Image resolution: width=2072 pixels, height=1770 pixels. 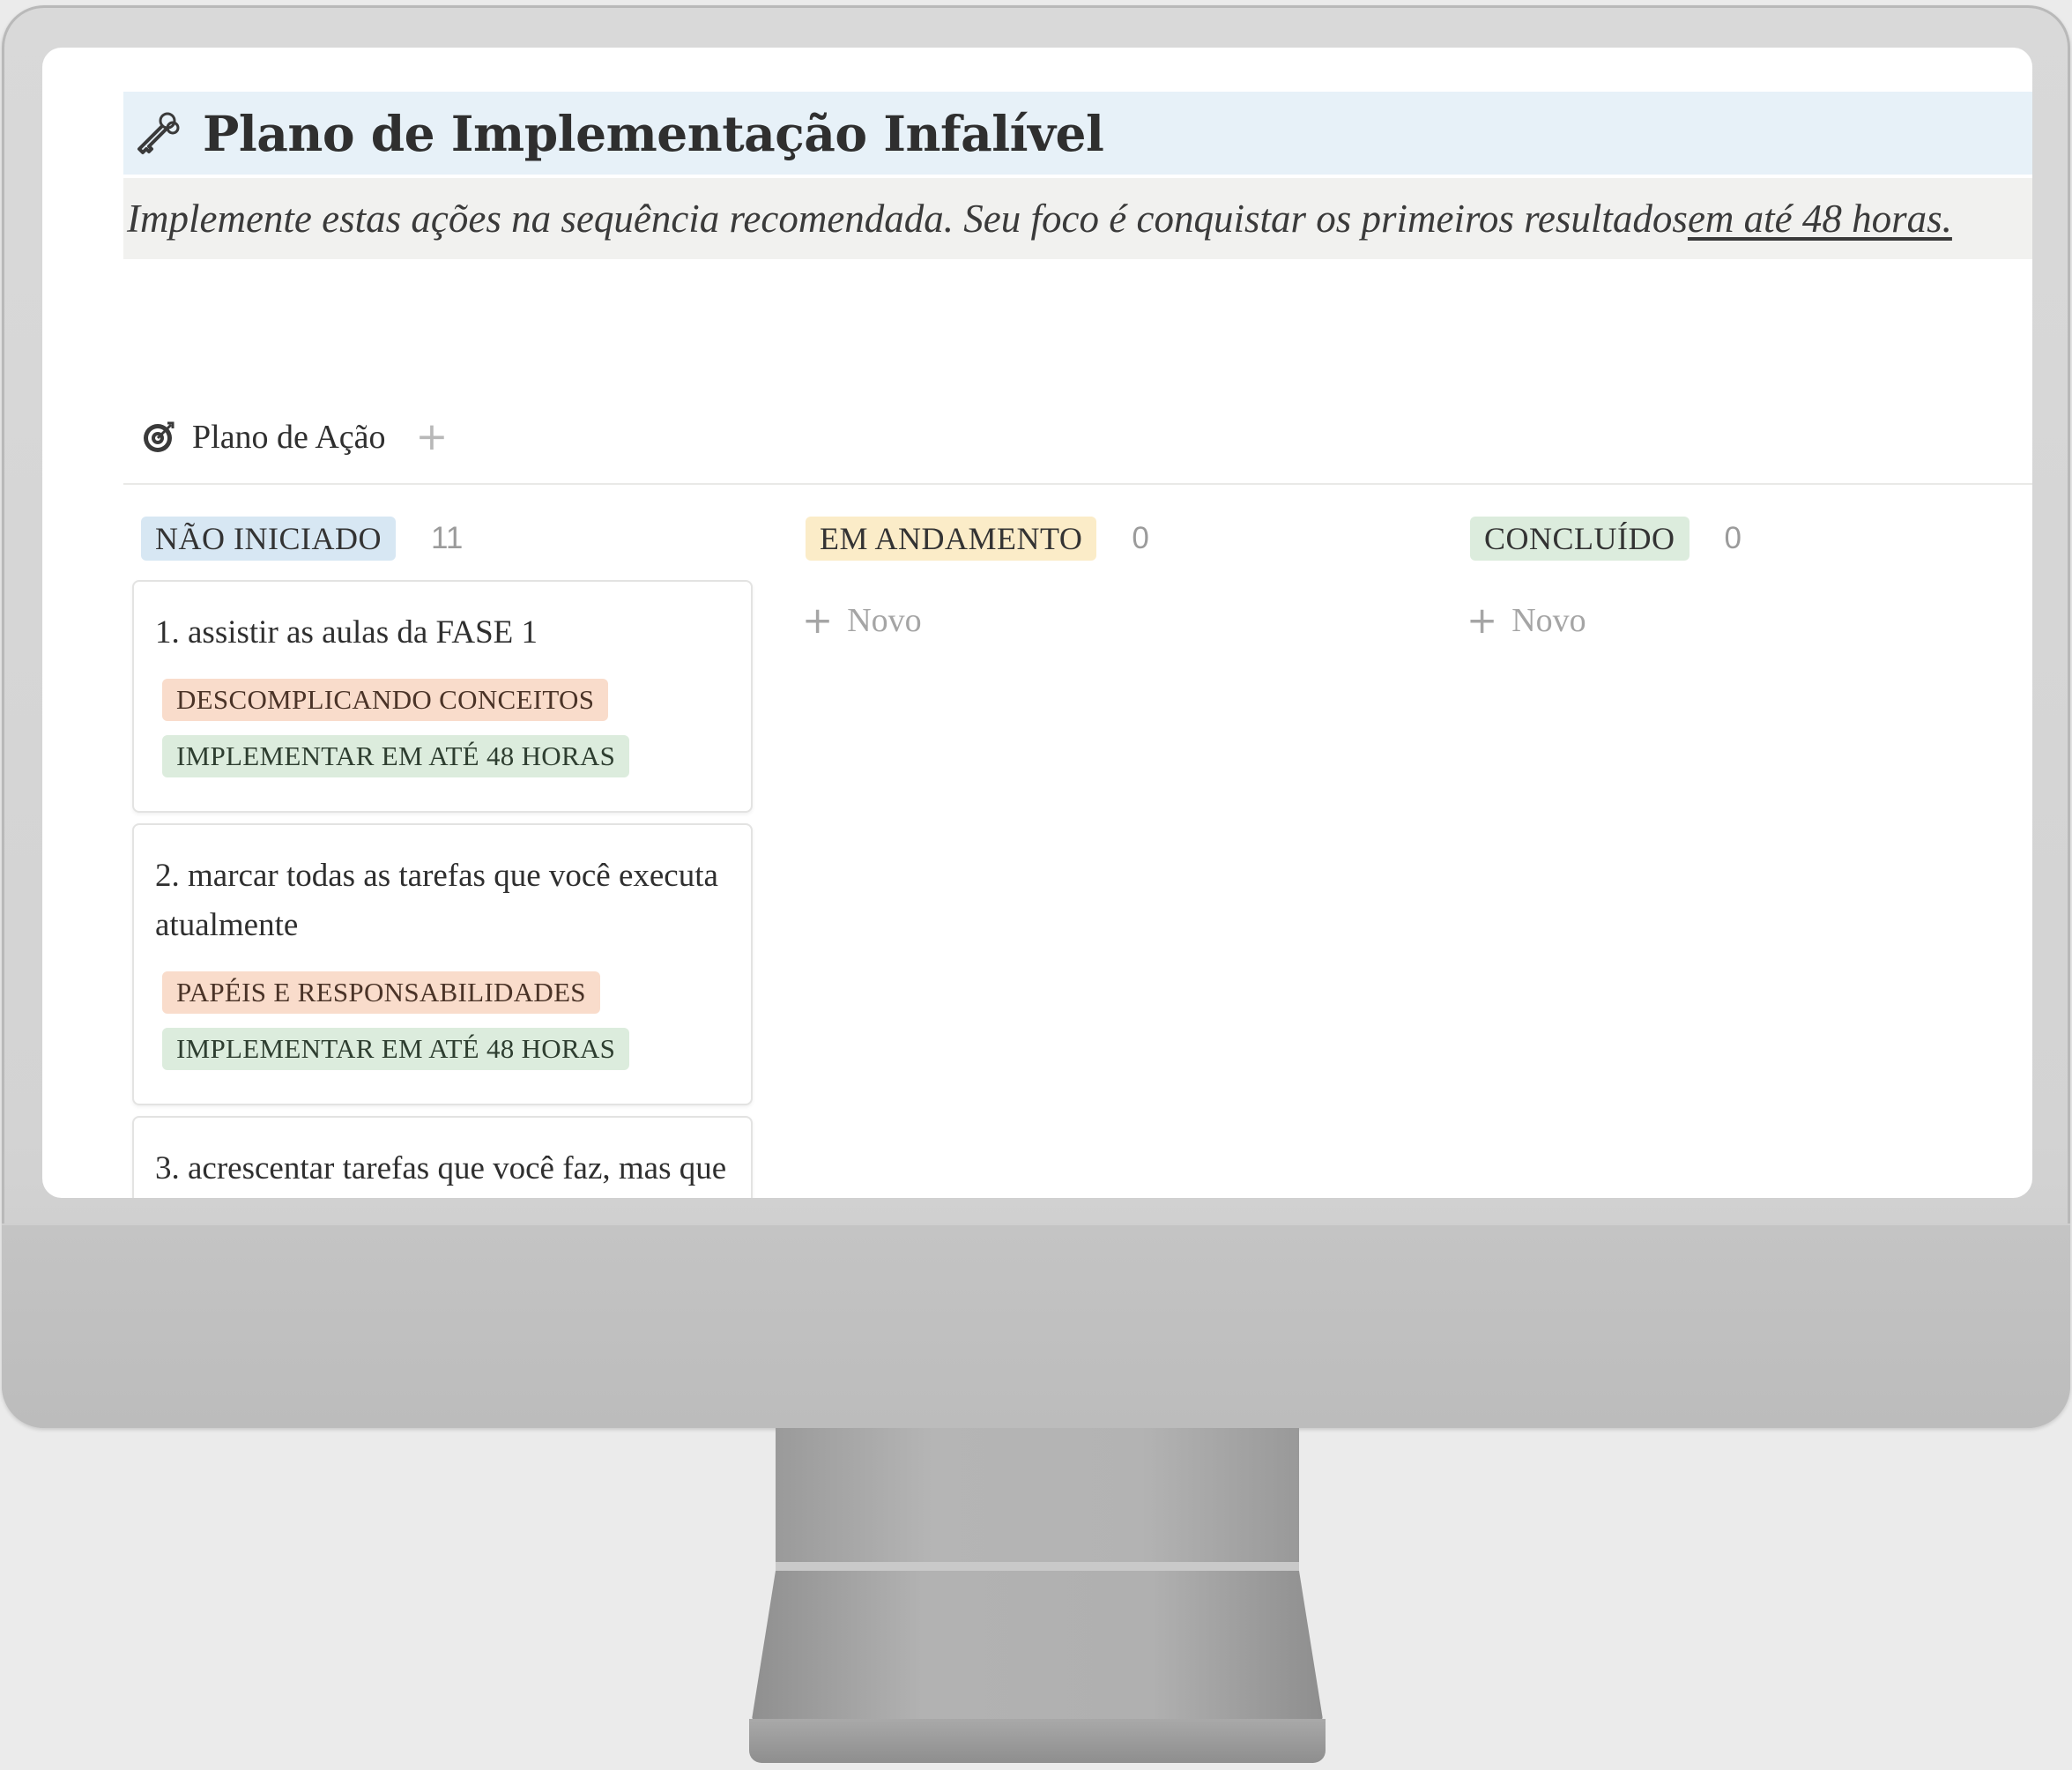 What do you see at coordinates (951, 539) in the screenshot?
I see `column-status-pill: EM ANDAMENTO` at bounding box center [951, 539].